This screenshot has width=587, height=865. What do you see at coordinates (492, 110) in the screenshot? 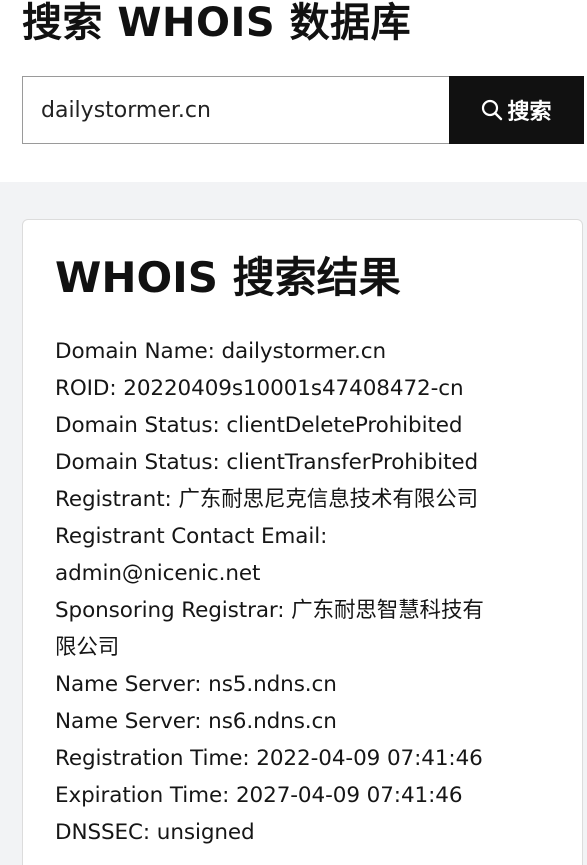
I see `search-icon` at bounding box center [492, 110].